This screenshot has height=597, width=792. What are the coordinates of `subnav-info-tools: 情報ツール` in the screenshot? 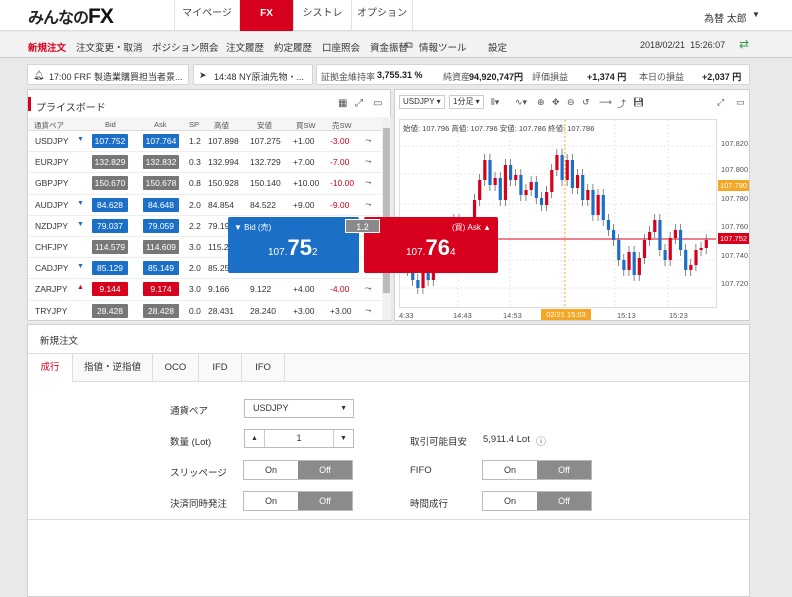 It's located at (443, 47).